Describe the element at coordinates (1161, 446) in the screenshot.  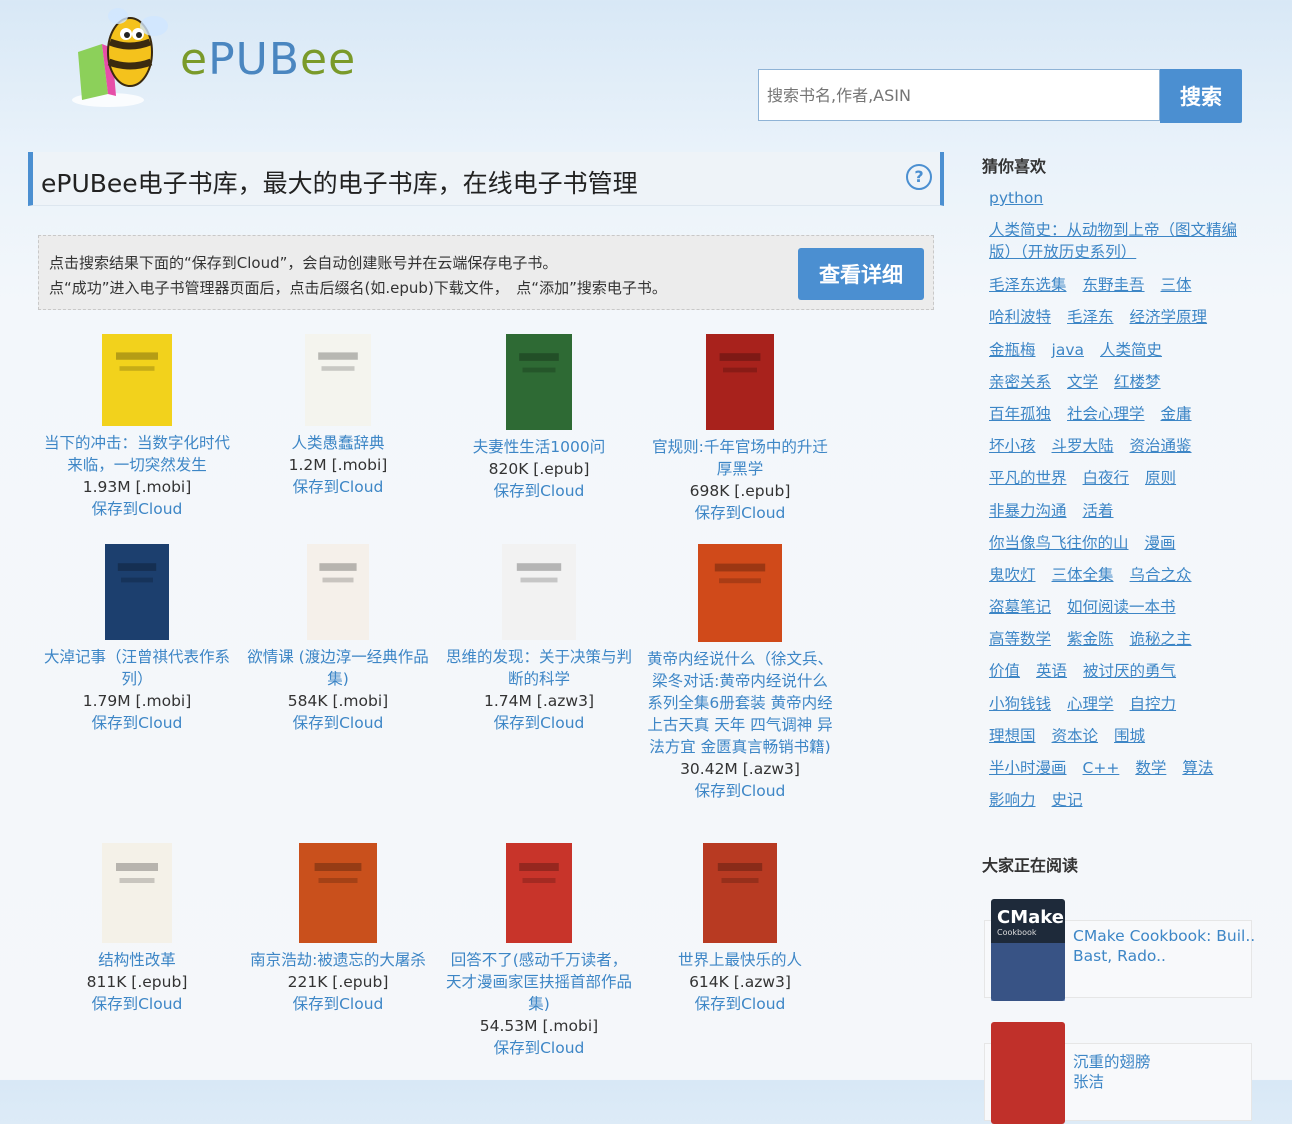
I see `tag-link: 资治通鉴` at that location.